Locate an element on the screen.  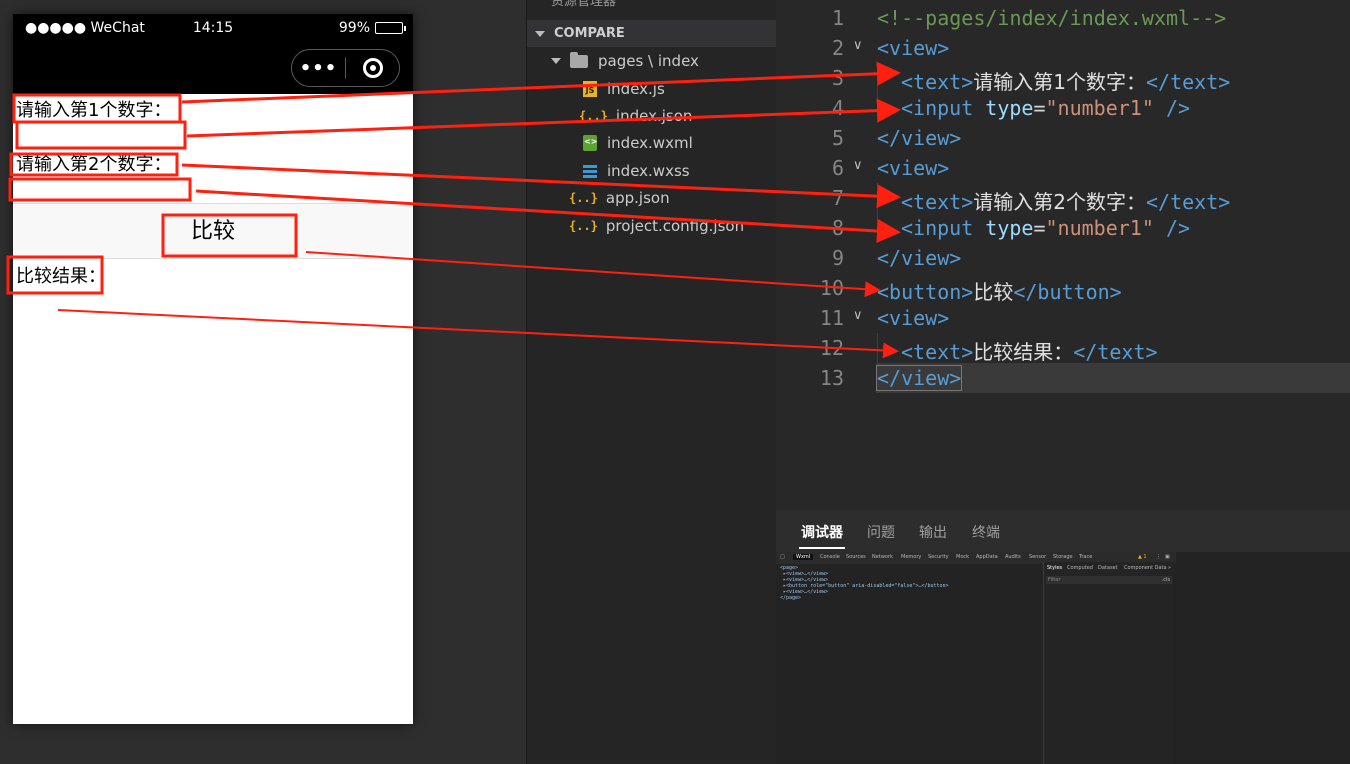
devtools-tab-network: Network is located at coordinates (882, 557).